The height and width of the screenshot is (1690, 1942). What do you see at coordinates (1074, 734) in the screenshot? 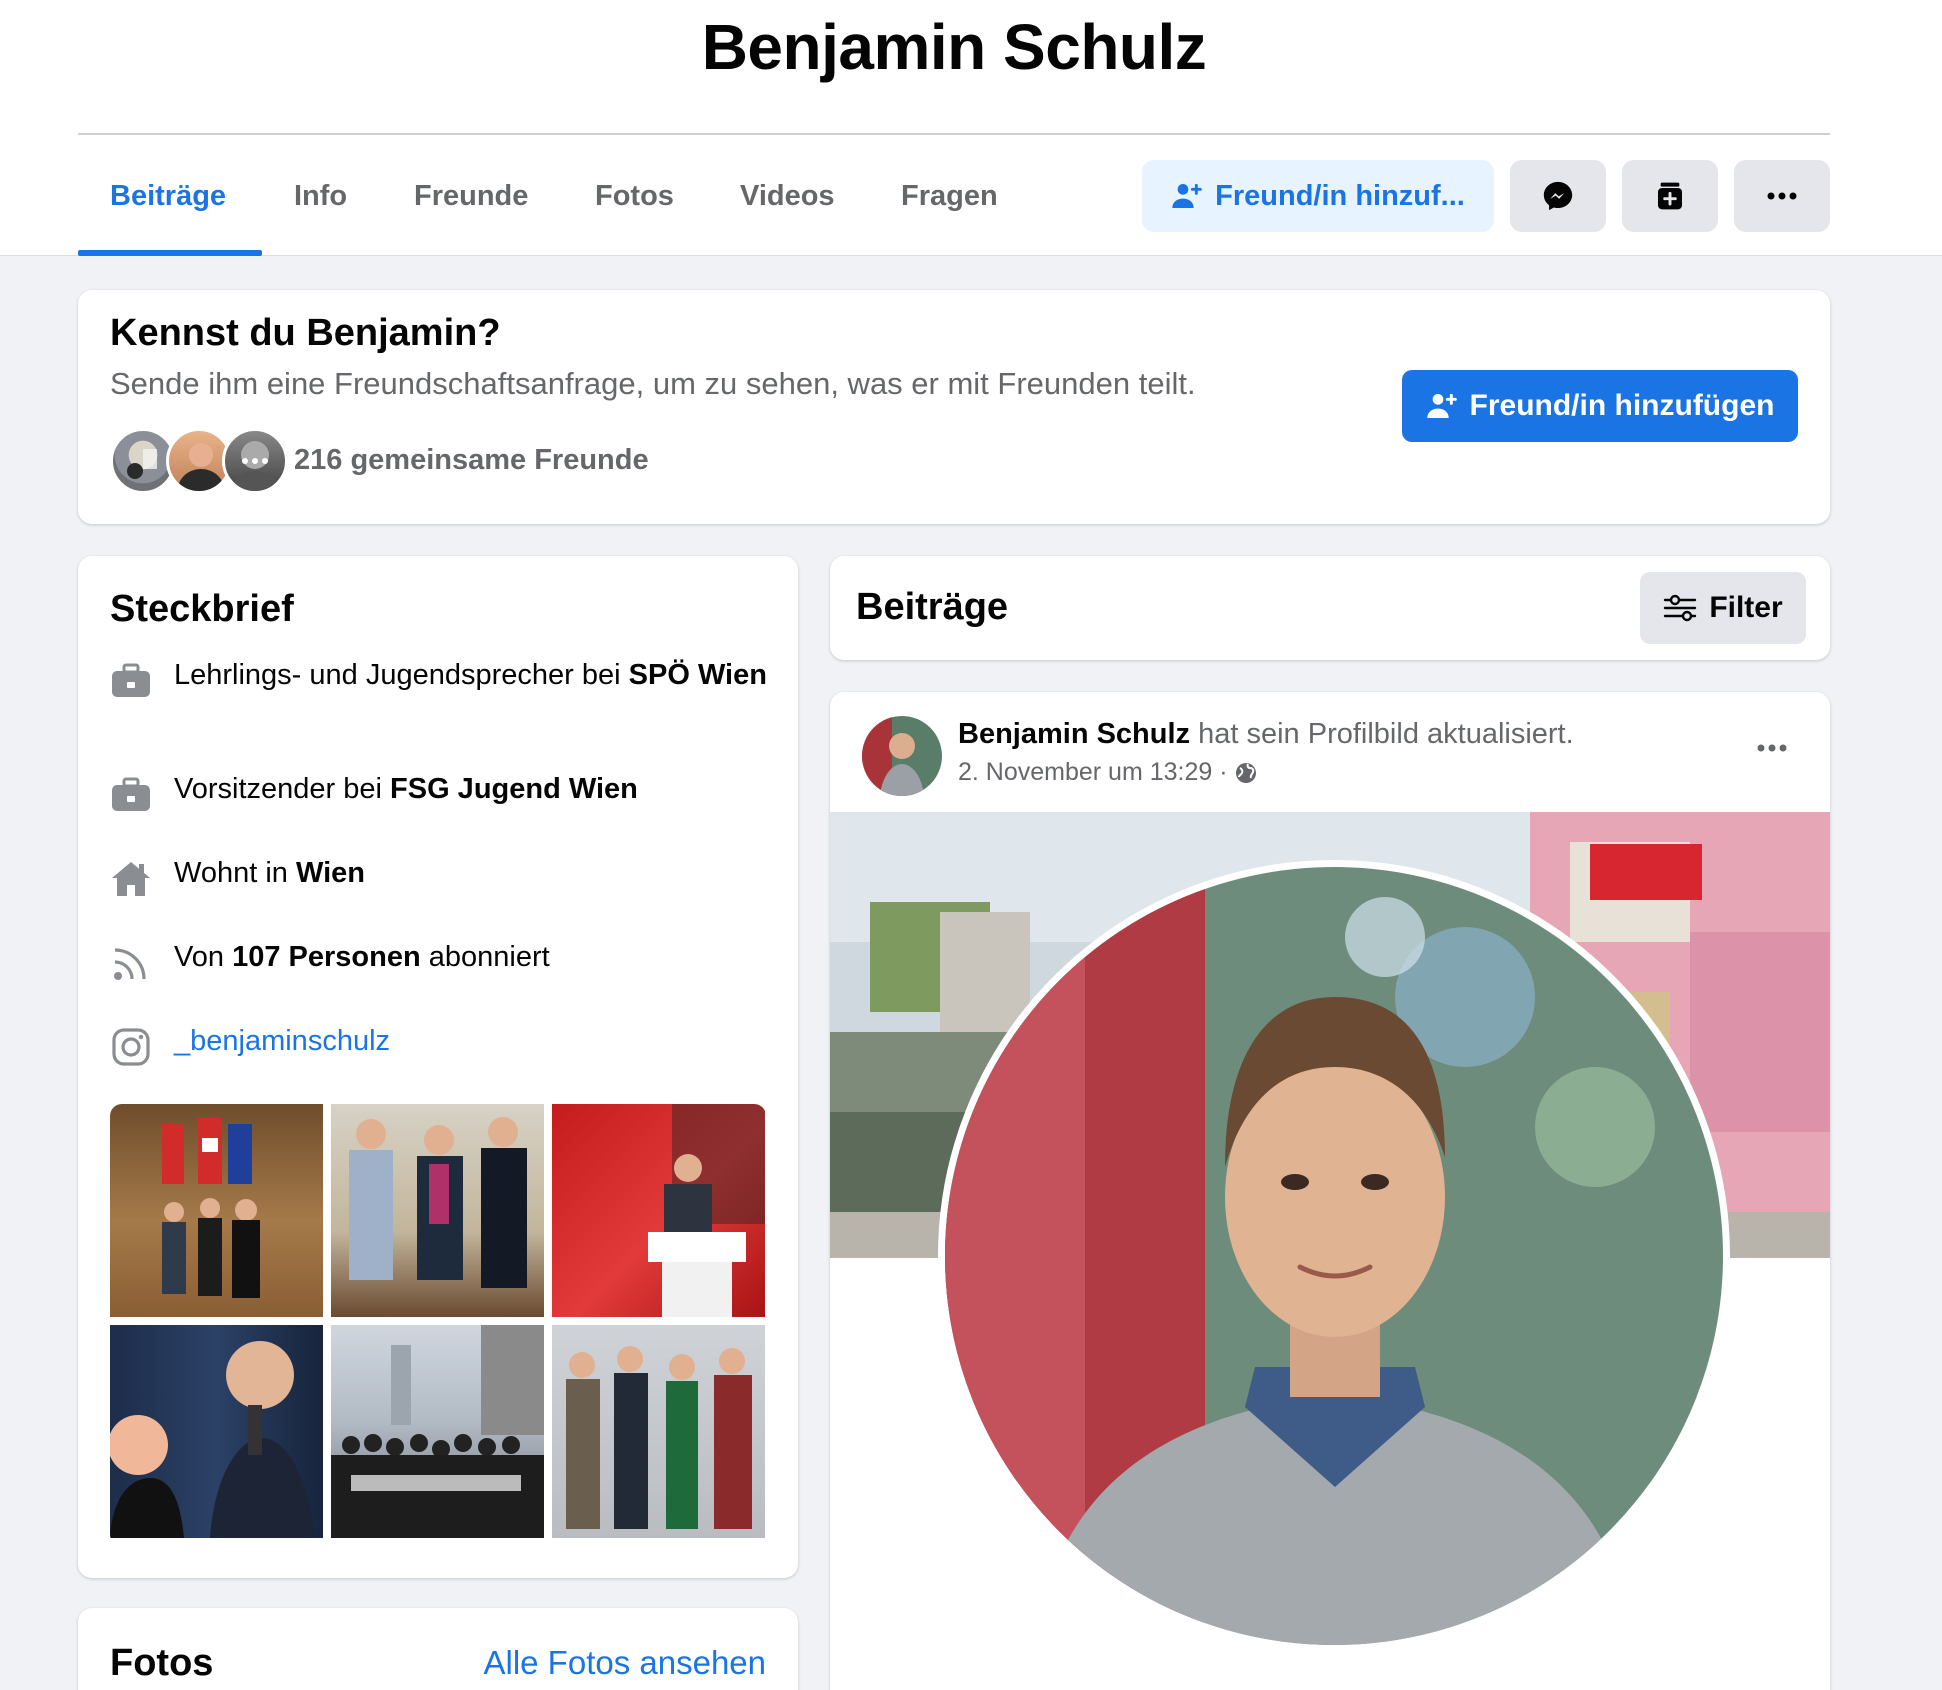
I see `post-author-name: Benjamin Schulz` at bounding box center [1074, 734].